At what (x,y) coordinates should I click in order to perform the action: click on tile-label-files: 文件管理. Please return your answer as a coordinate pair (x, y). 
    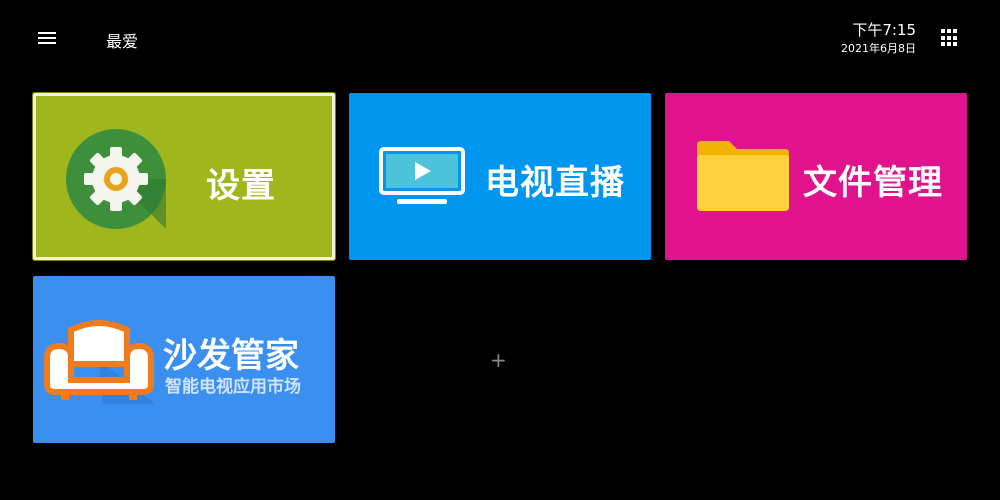
    Looking at the image, I should click on (873, 183).